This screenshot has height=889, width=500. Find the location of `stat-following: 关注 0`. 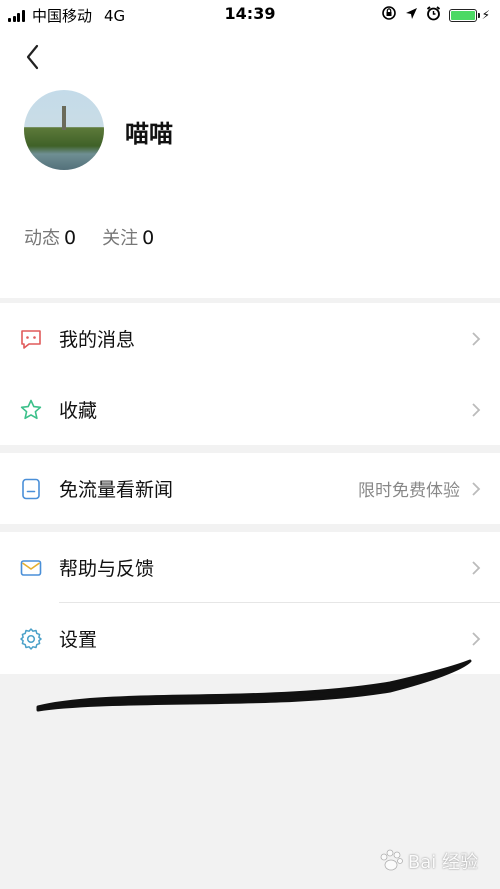

stat-following: 关注 0 is located at coordinates (128, 237).